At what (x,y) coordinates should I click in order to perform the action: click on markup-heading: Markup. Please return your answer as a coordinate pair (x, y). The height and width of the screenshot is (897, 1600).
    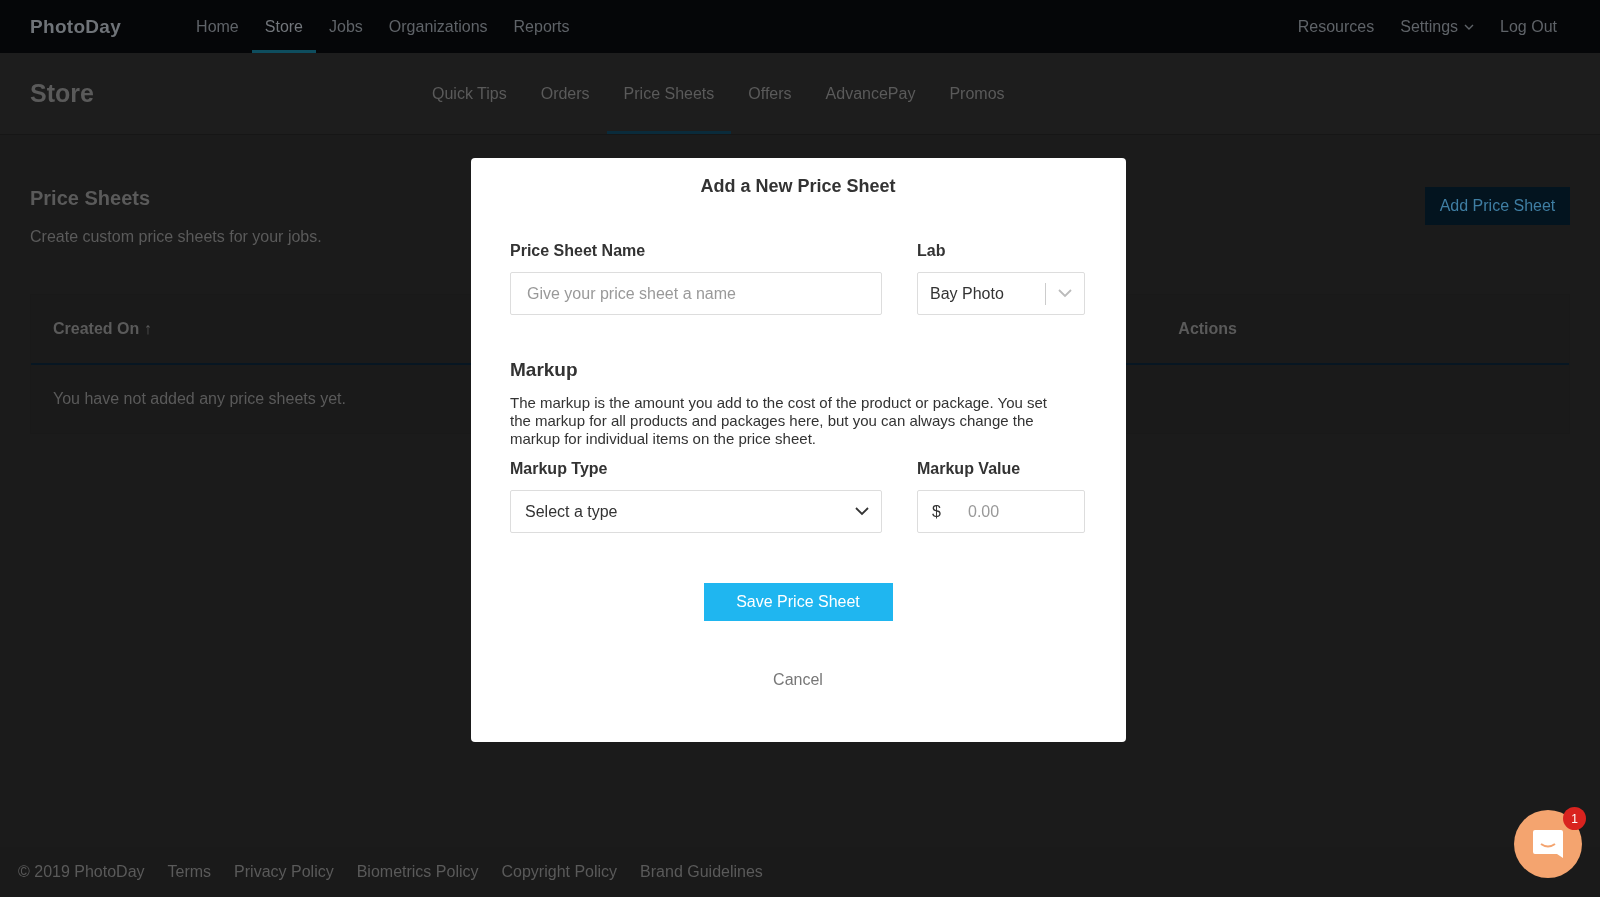
    Looking at the image, I should click on (544, 370).